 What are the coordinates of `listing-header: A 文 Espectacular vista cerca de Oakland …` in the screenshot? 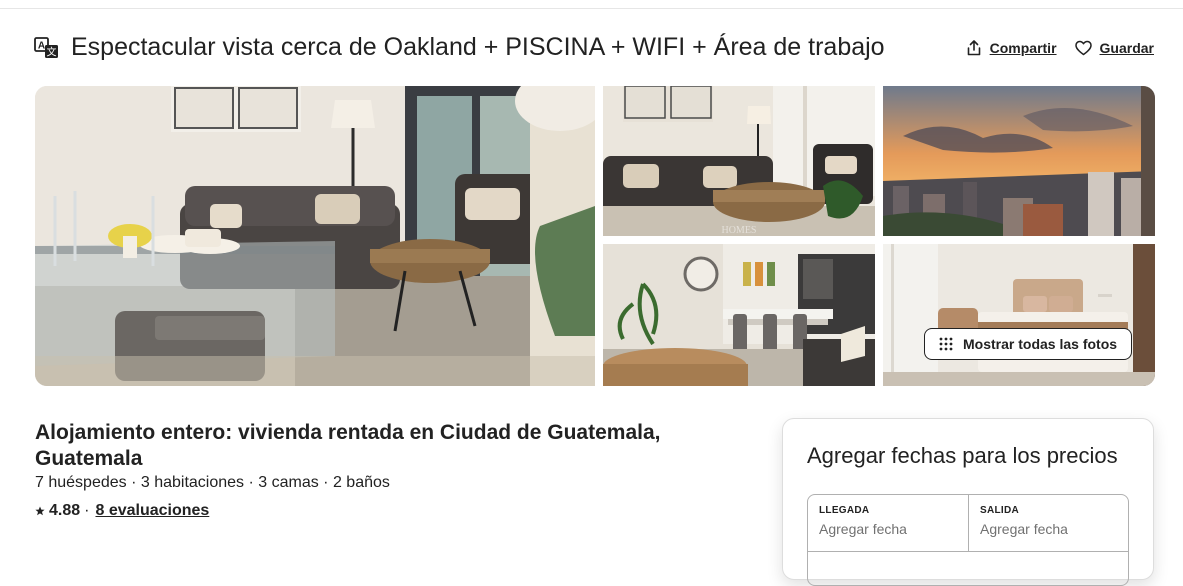 It's located at (594, 49).